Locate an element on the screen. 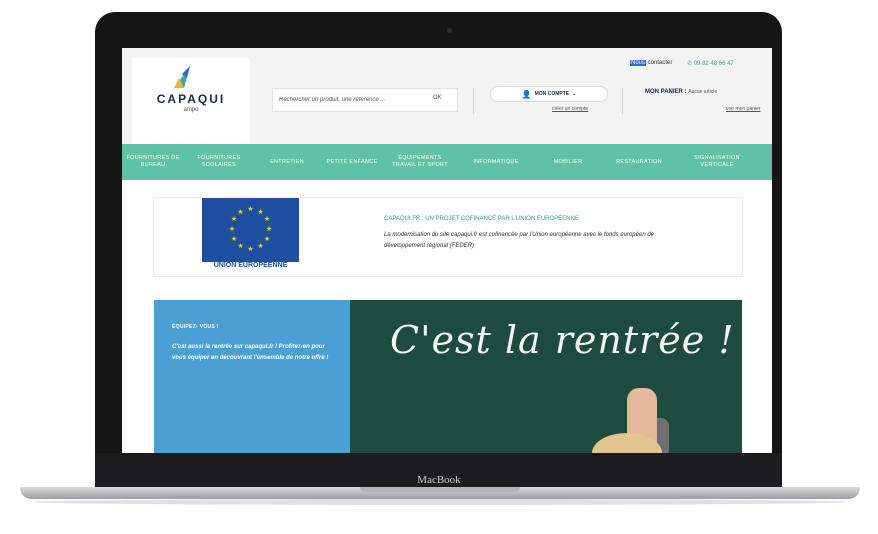 The height and width of the screenshot is (534, 878). search-box: OK is located at coordinates (365, 100).